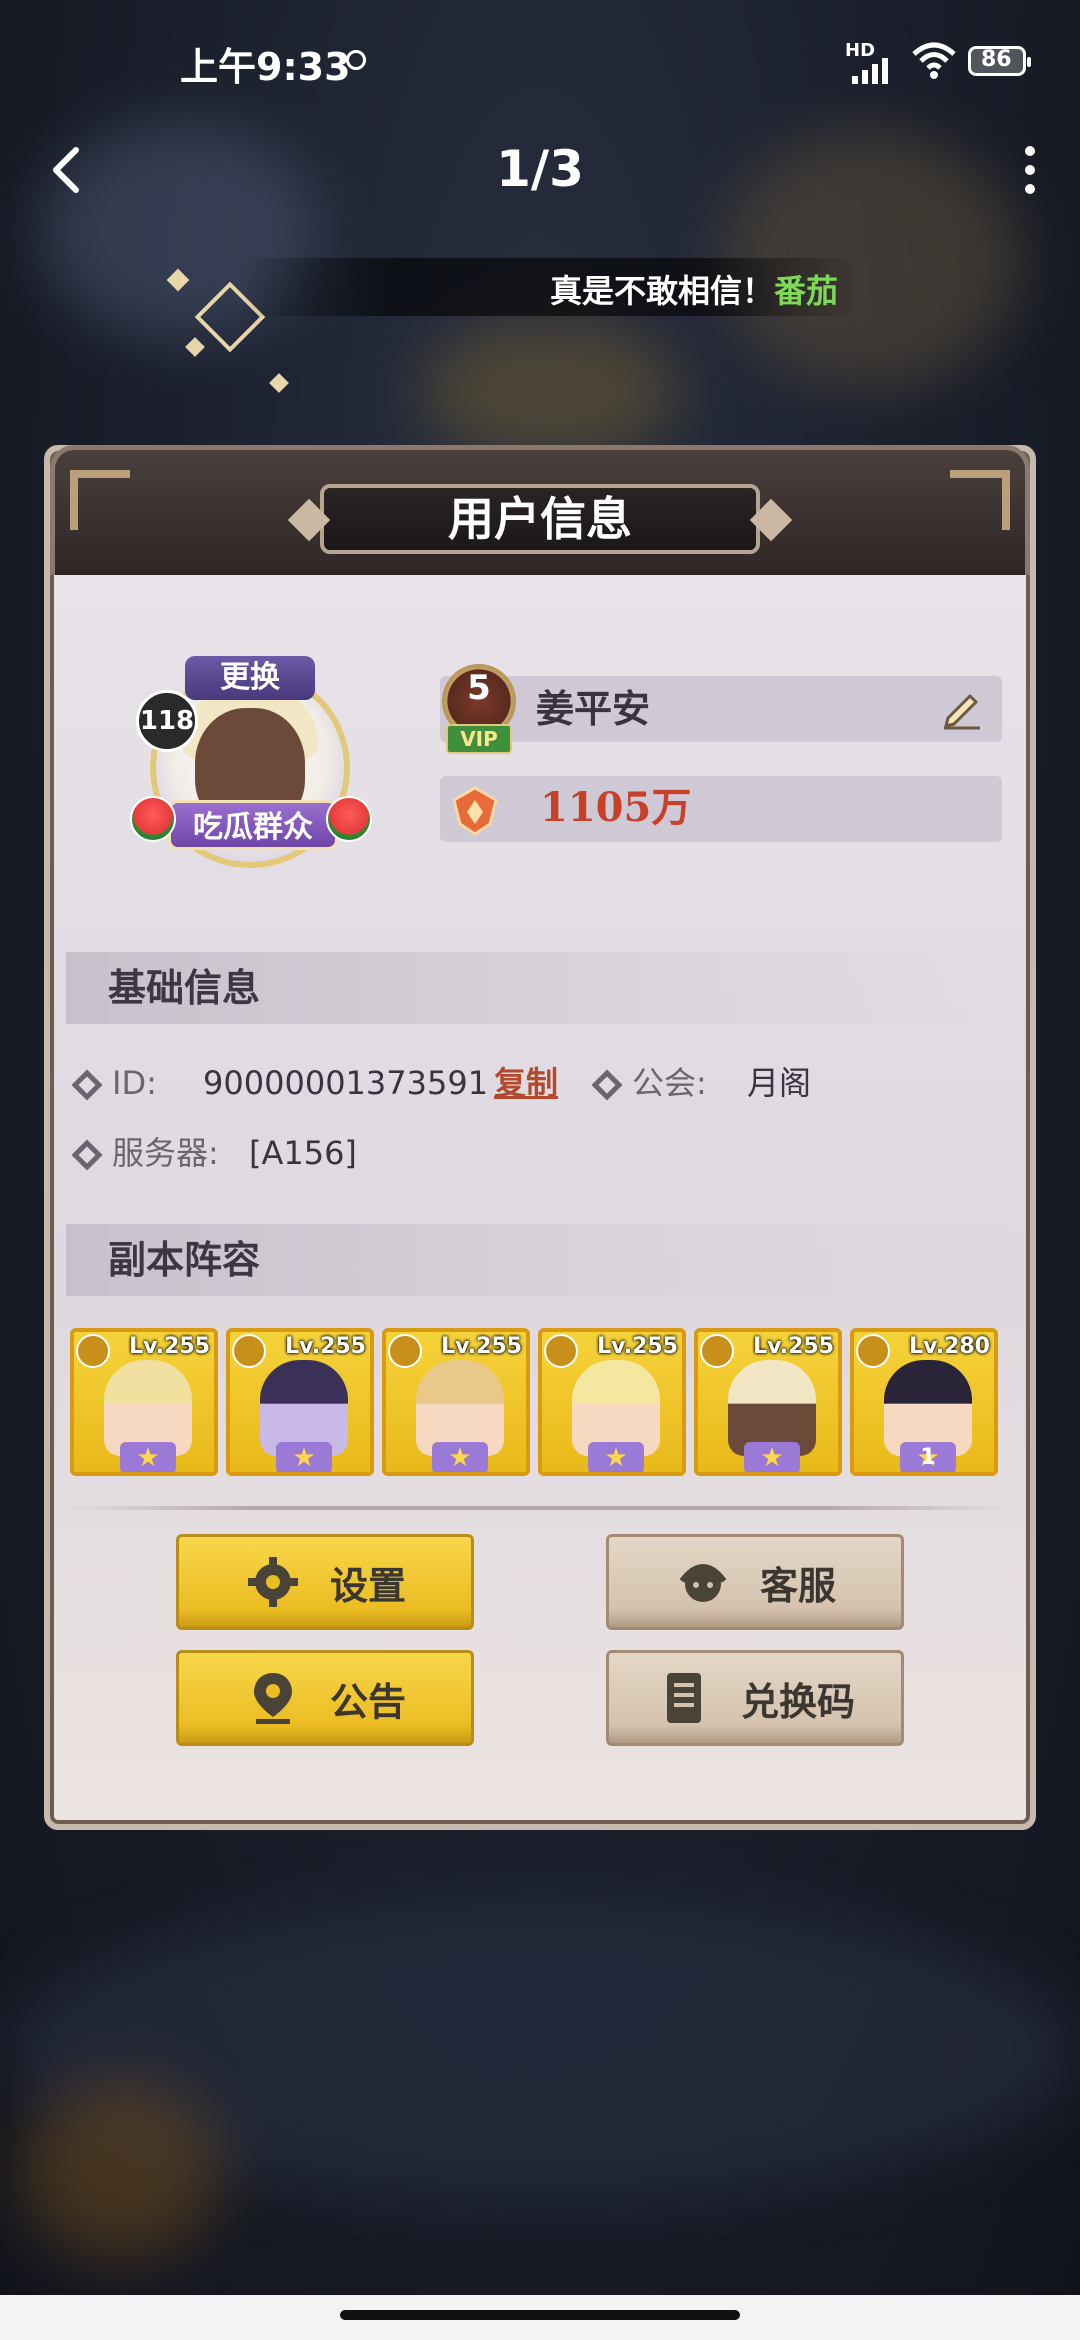 The height and width of the screenshot is (2340, 1080). I want to click on divider, so click(539, 1508).